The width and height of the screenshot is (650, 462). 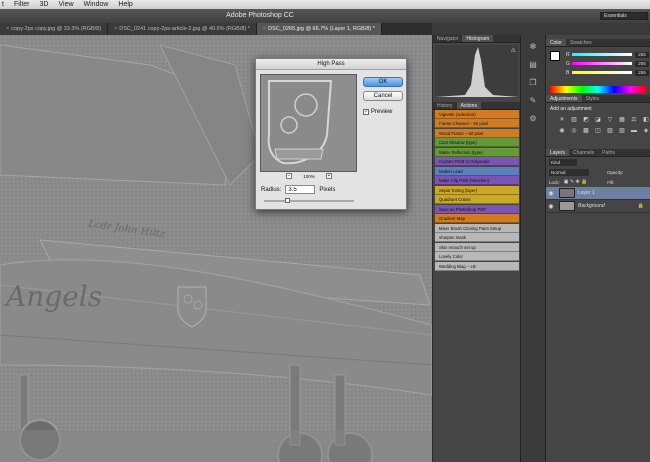 What do you see at coordinates (598, 89) in the screenshot?
I see `color-spectrum` at bounding box center [598, 89].